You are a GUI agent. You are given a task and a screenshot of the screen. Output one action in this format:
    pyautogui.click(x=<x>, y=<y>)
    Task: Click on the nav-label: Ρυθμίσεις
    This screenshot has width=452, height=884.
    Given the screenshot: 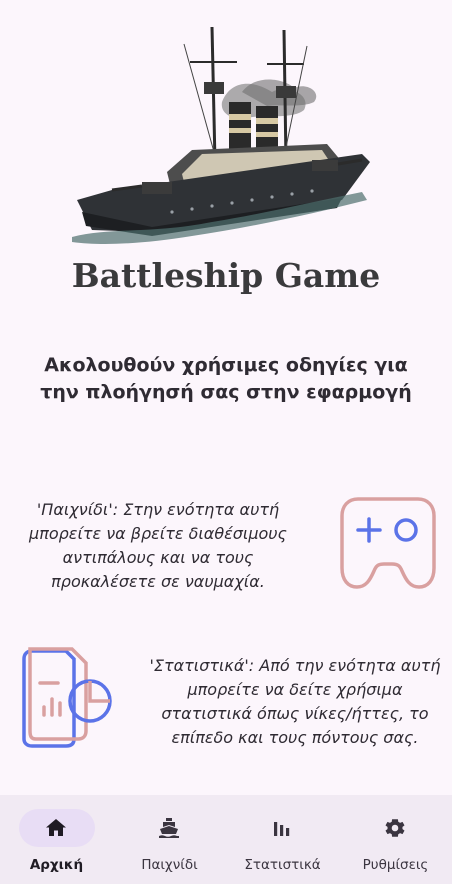 What is the action you would take?
    pyautogui.click(x=395, y=865)
    